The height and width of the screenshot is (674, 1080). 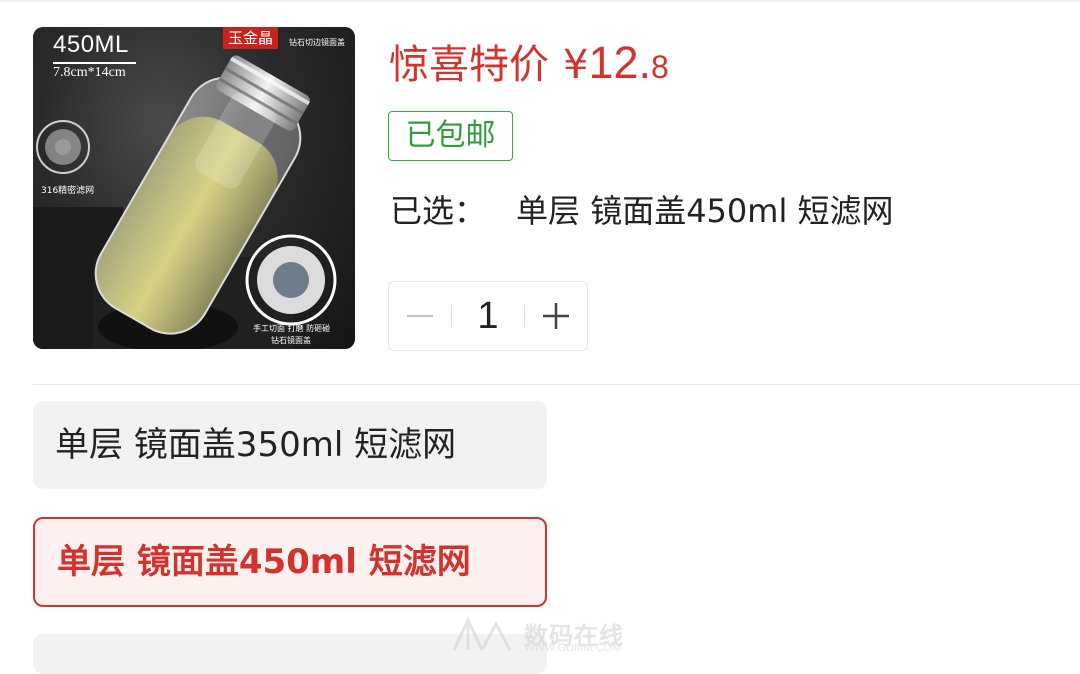 I want to click on capacity-label: 450ML, so click(x=91, y=44).